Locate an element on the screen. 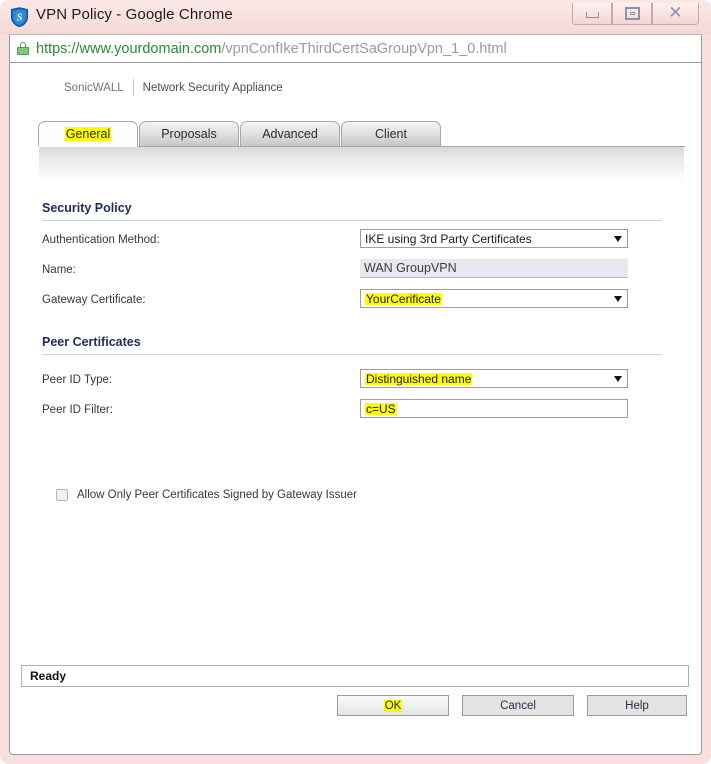 The height and width of the screenshot is (764, 711). cancel-button: Cancel is located at coordinates (518, 705).